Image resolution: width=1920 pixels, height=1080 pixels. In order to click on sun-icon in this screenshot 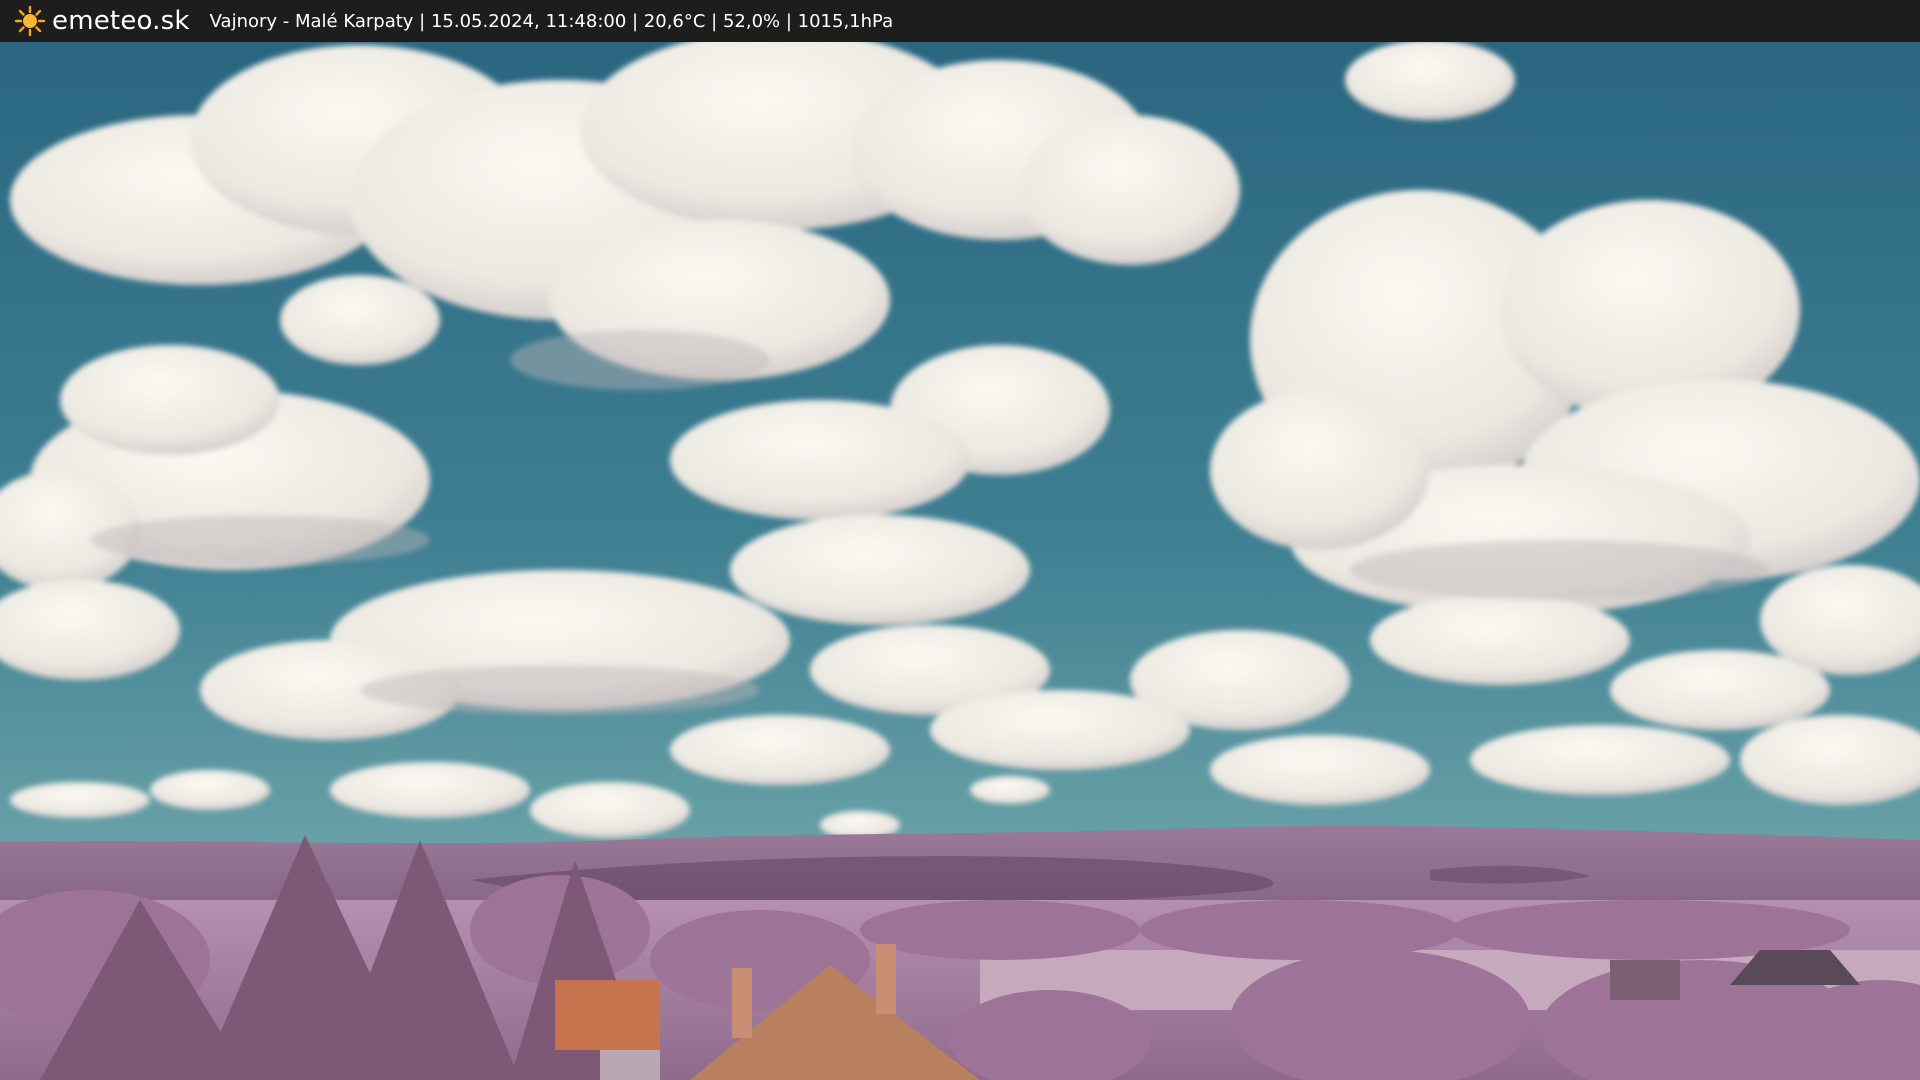, I will do `click(30, 21)`.